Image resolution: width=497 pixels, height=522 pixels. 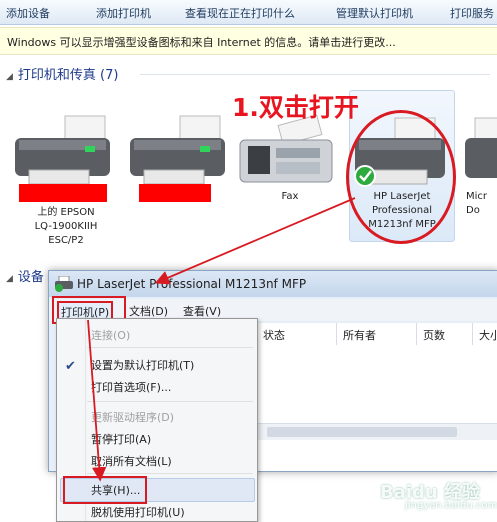 What do you see at coordinates (451, 505) in the screenshot?
I see `watermark-url: jingyan.baidu.com` at bounding box center [451, 505].